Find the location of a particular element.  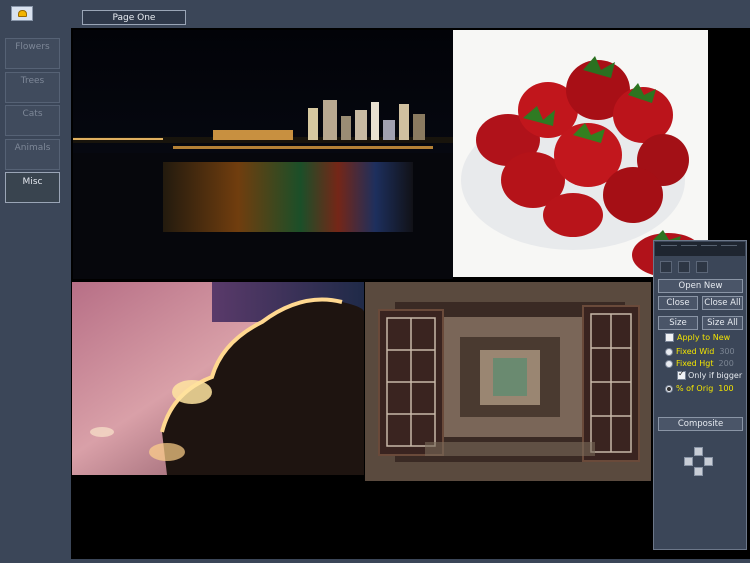

size-all-button: Size All is located at coordinates (722, 323).